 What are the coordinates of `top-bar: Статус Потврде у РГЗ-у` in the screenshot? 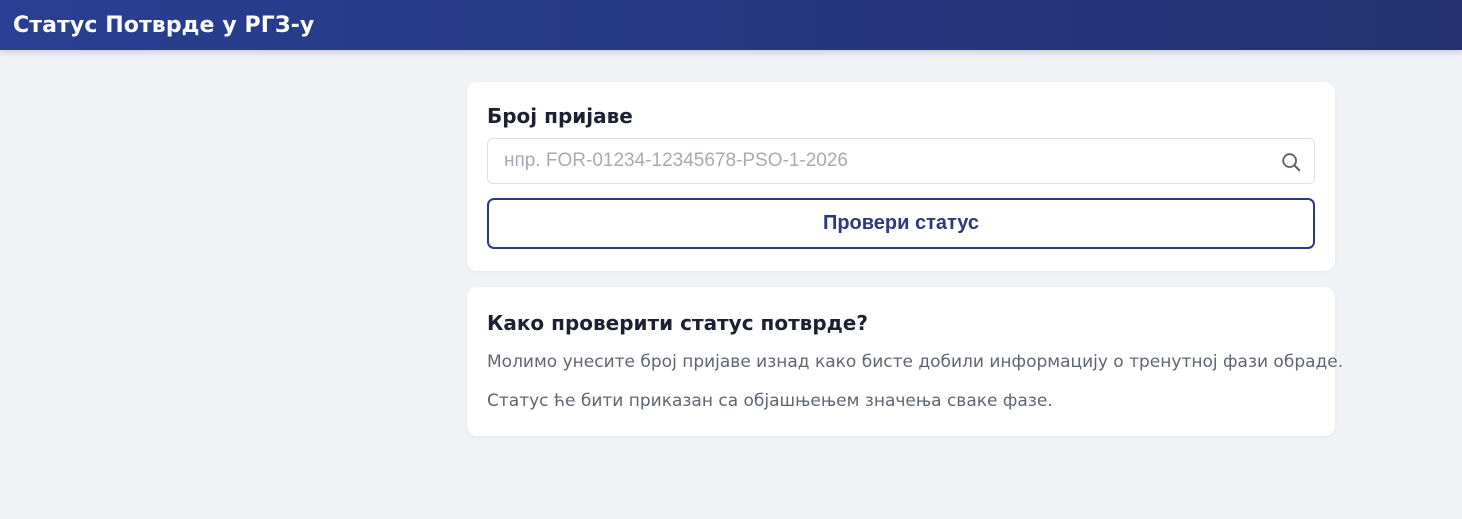 It's located at (731, 25).